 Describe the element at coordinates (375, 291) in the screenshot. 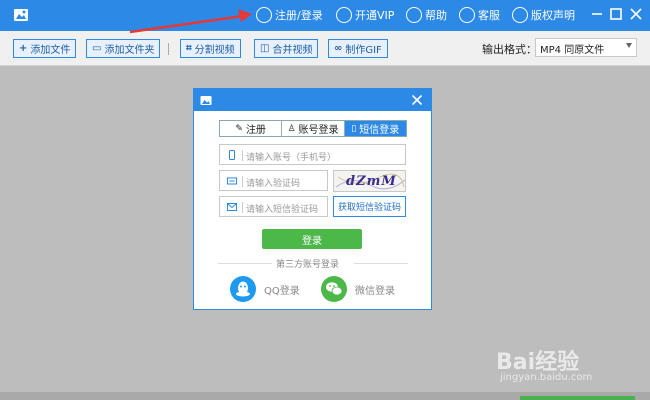

I see `wechat-login-label: 微信登录` at that location.